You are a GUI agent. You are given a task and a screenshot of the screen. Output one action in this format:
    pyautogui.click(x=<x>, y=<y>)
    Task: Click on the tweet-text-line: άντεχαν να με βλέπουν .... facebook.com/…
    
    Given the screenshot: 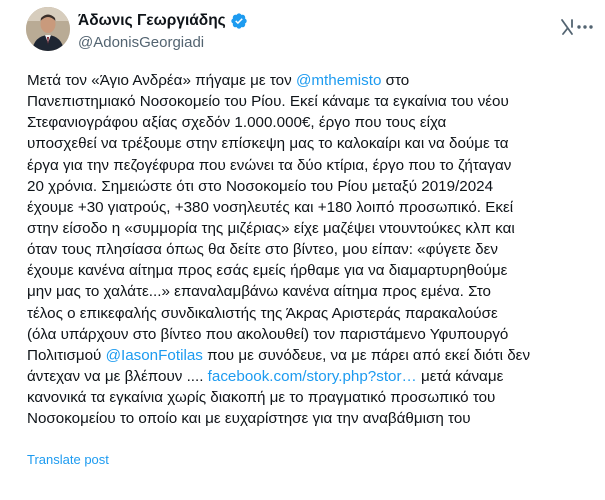 What is the action you would take?
    pyautogui.click(x=307, y=376)
    